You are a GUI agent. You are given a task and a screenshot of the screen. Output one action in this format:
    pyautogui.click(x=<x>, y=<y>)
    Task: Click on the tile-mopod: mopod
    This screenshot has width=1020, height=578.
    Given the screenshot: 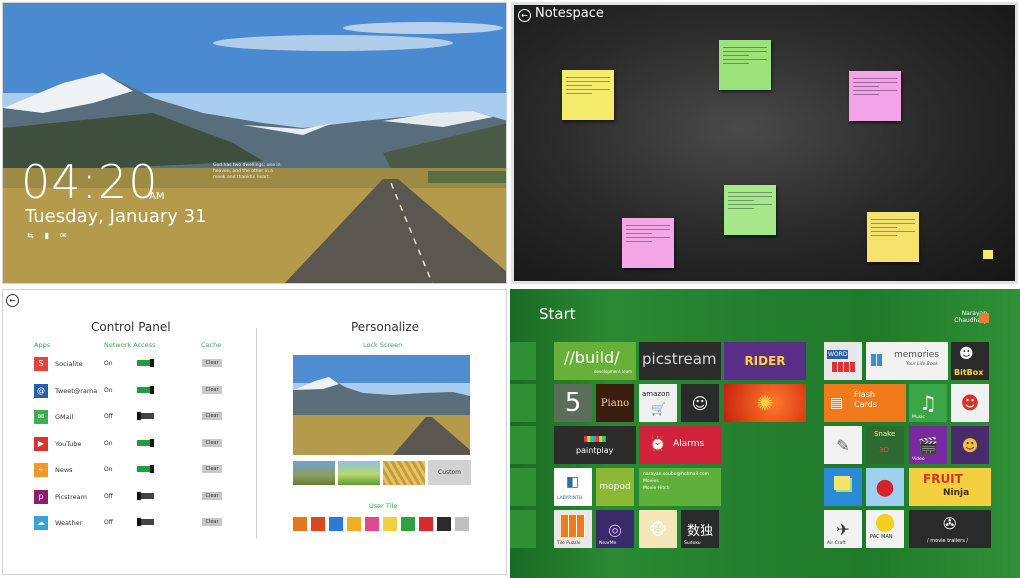 What is the action you would take?
    pyautogui.click(x=615, y=487)
    